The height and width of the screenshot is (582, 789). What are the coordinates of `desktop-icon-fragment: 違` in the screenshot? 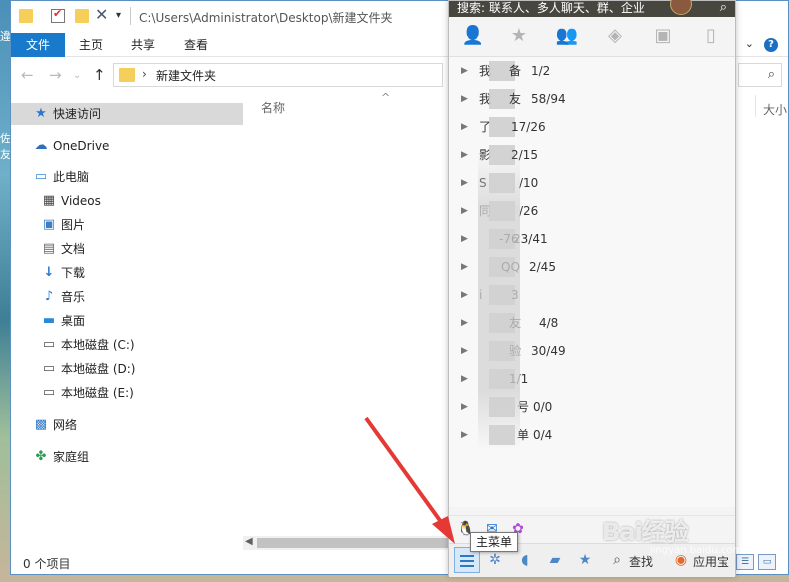 It's located at (5, 36).